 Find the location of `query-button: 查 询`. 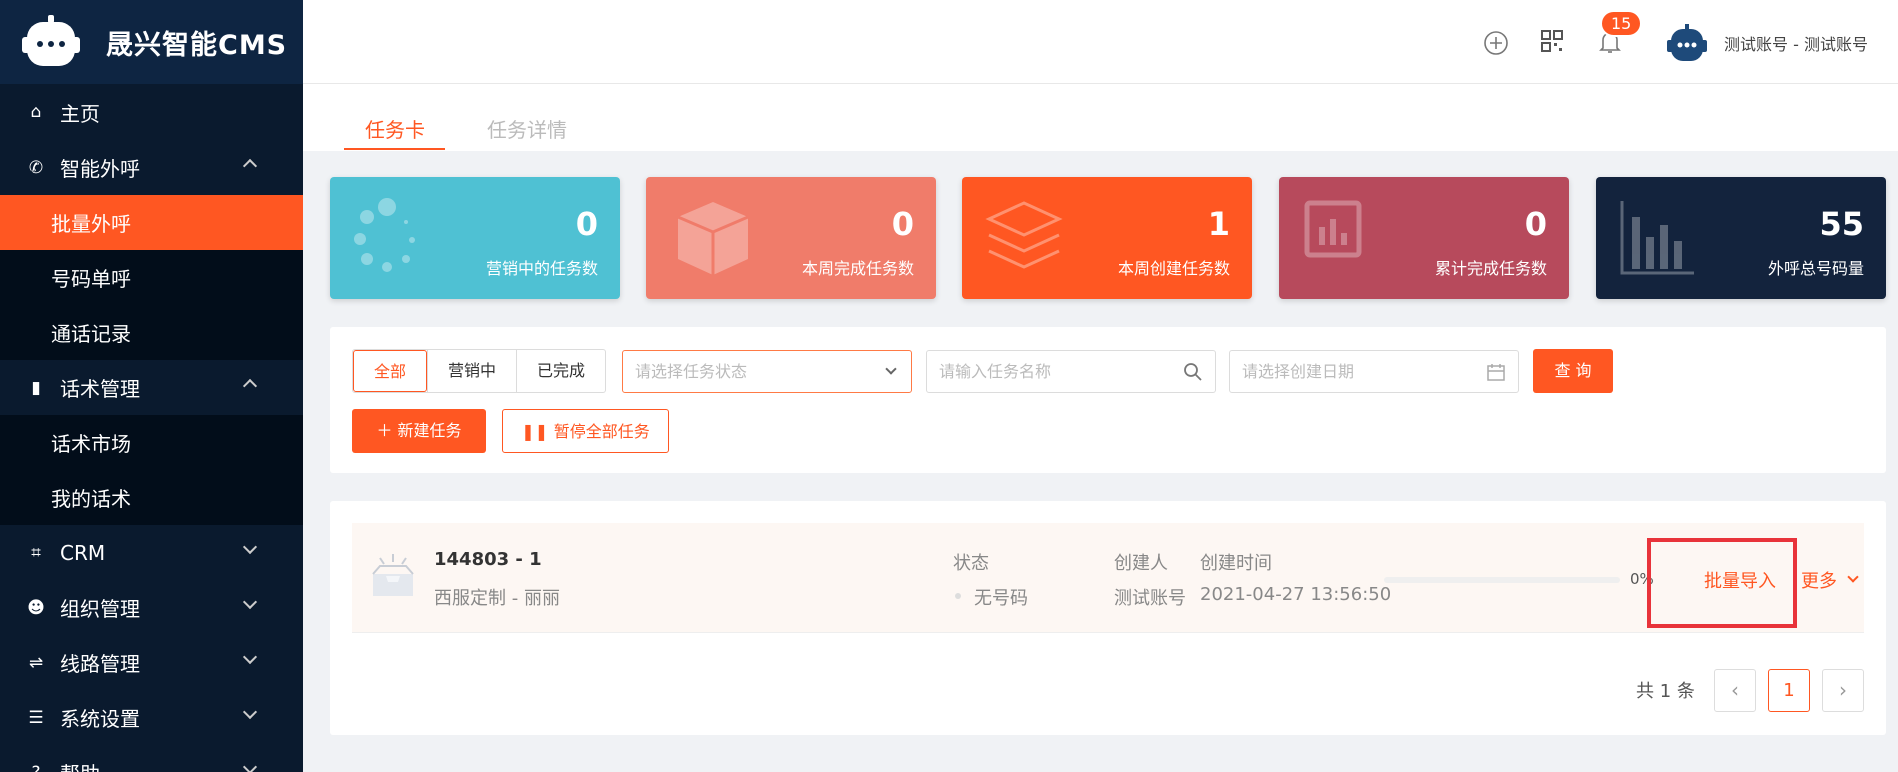

query-button: 查 询 is located at coordinates (1573, 371).